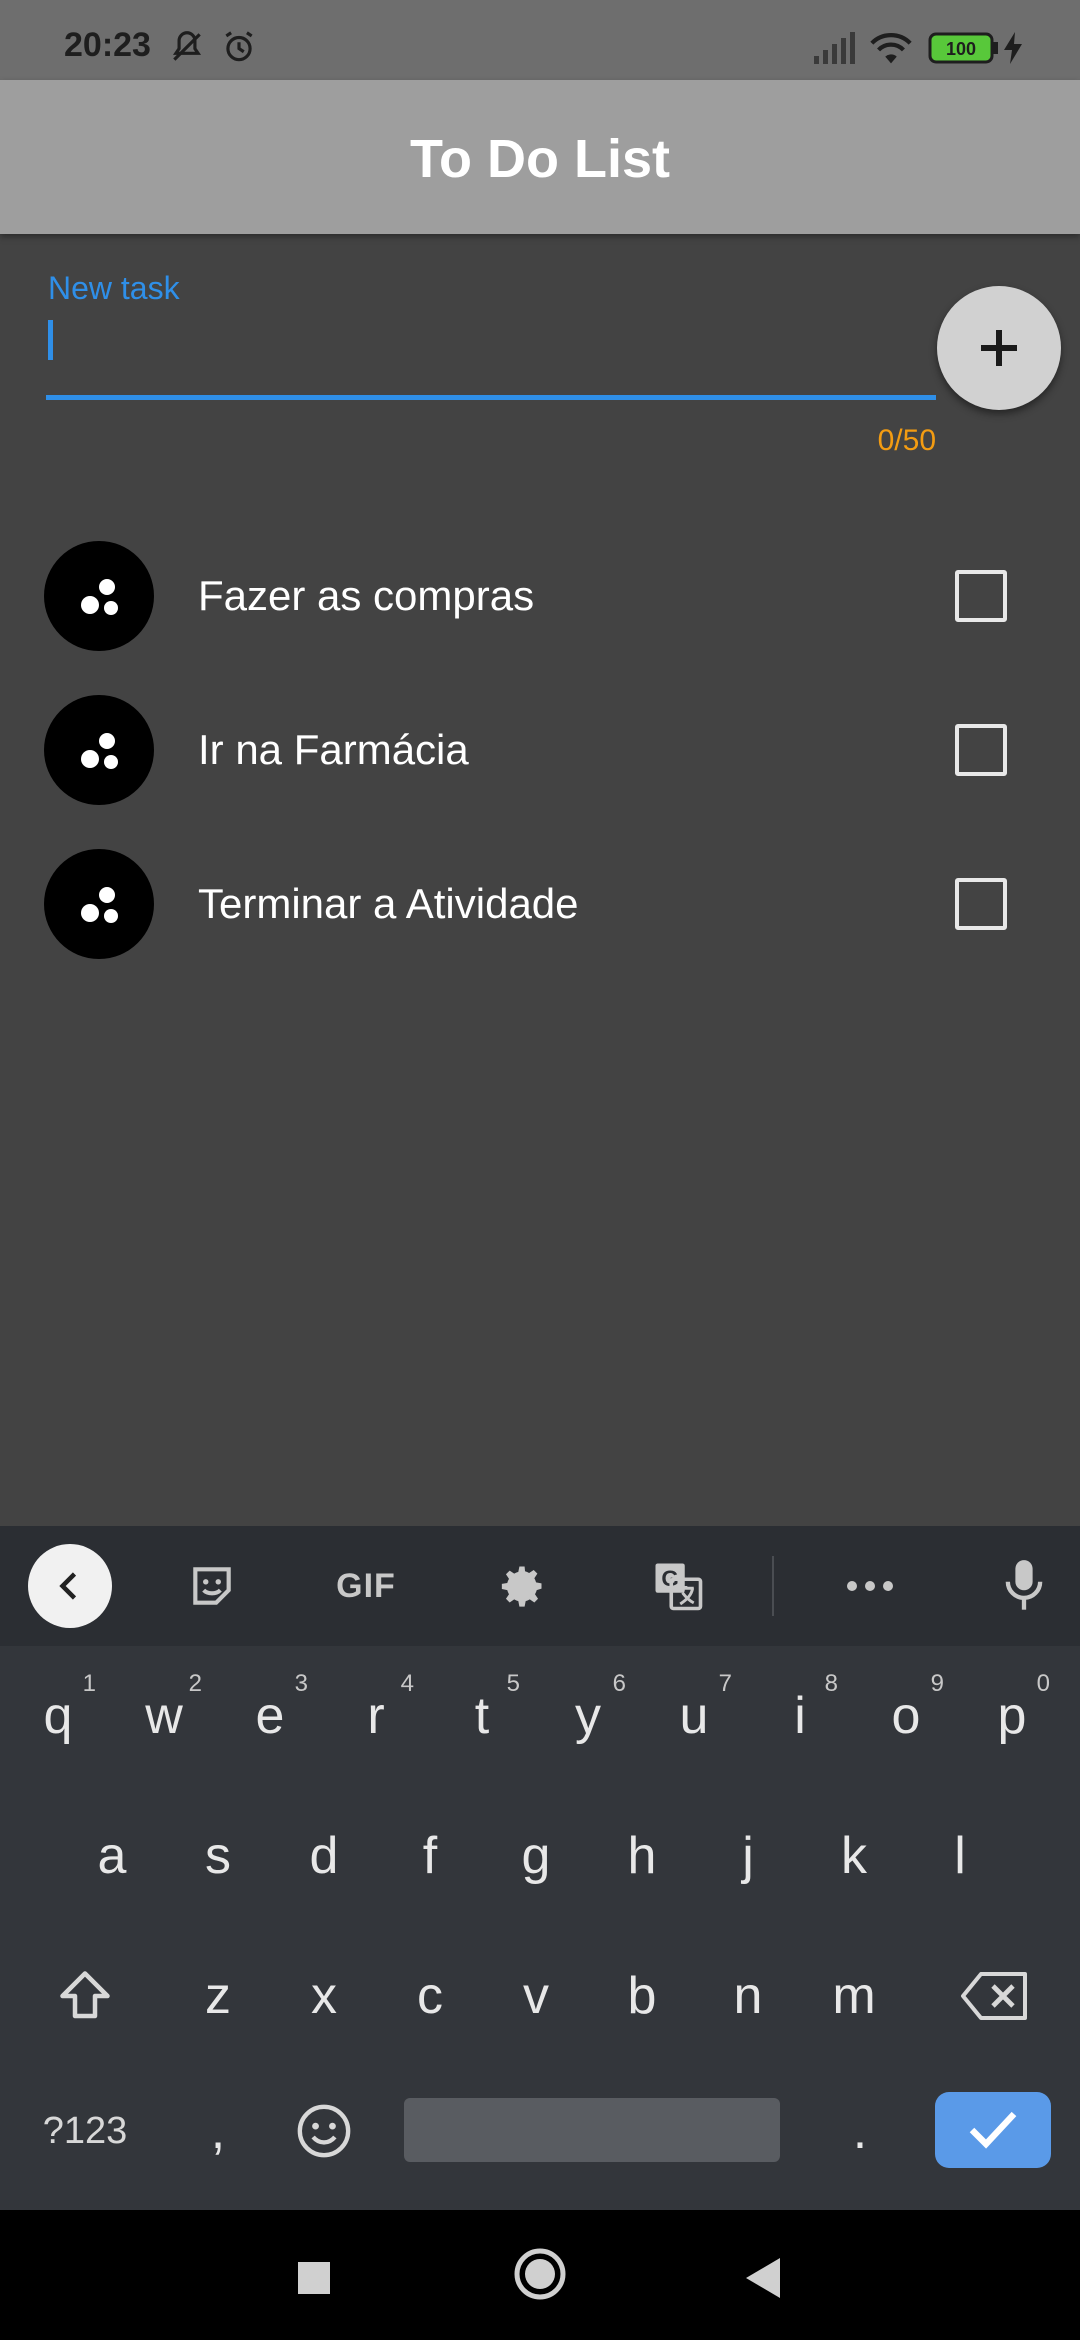  I want to click on sticker-icon, so click(212, 1586).